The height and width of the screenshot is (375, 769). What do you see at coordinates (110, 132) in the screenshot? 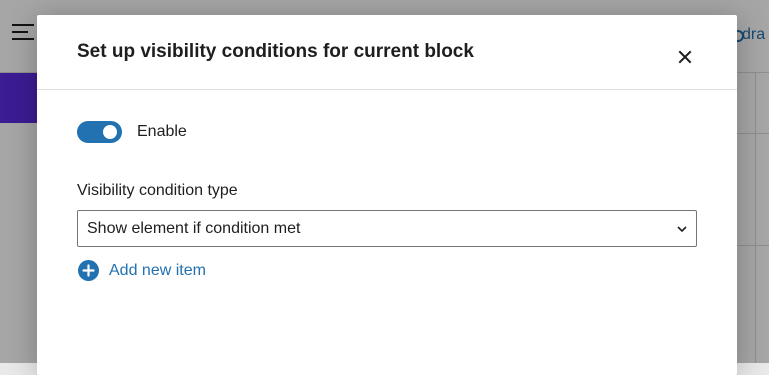
I see `toggle-knob` at bounding box center [110, 132].